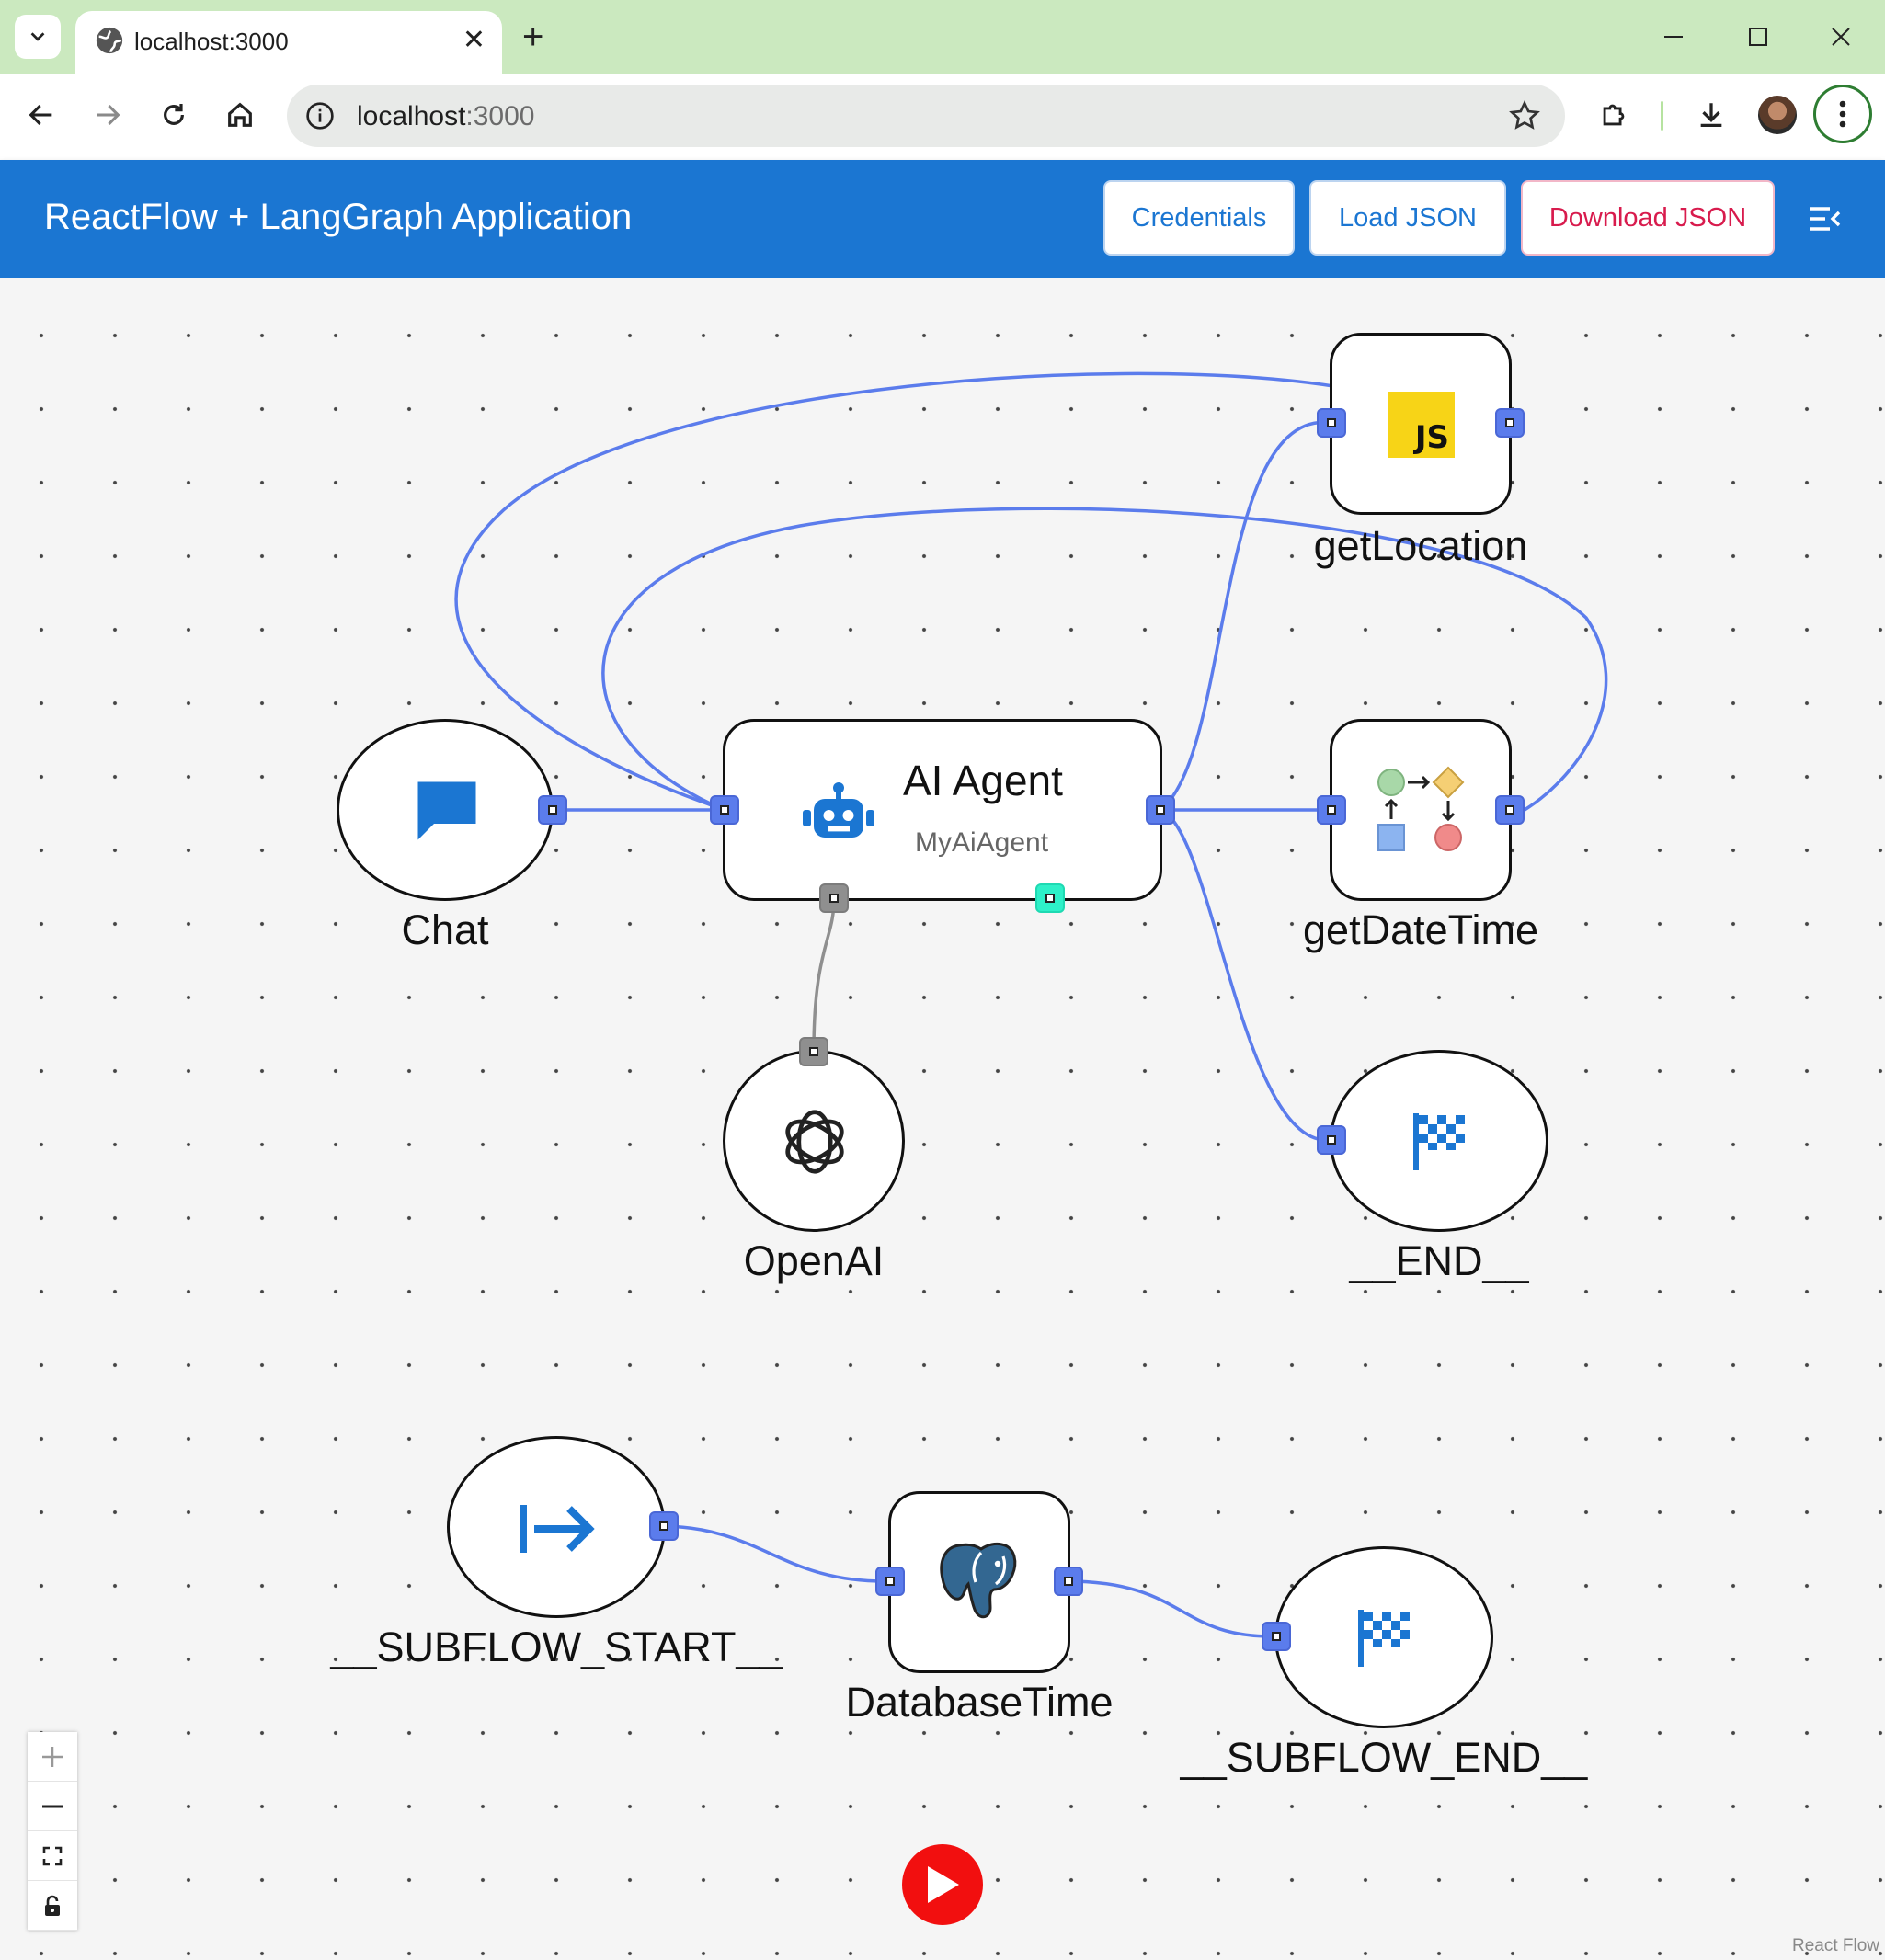  What do you see at coordinates (41, 115) in the screenshot?
I see `back-icon` at bounding box center [41, 115].